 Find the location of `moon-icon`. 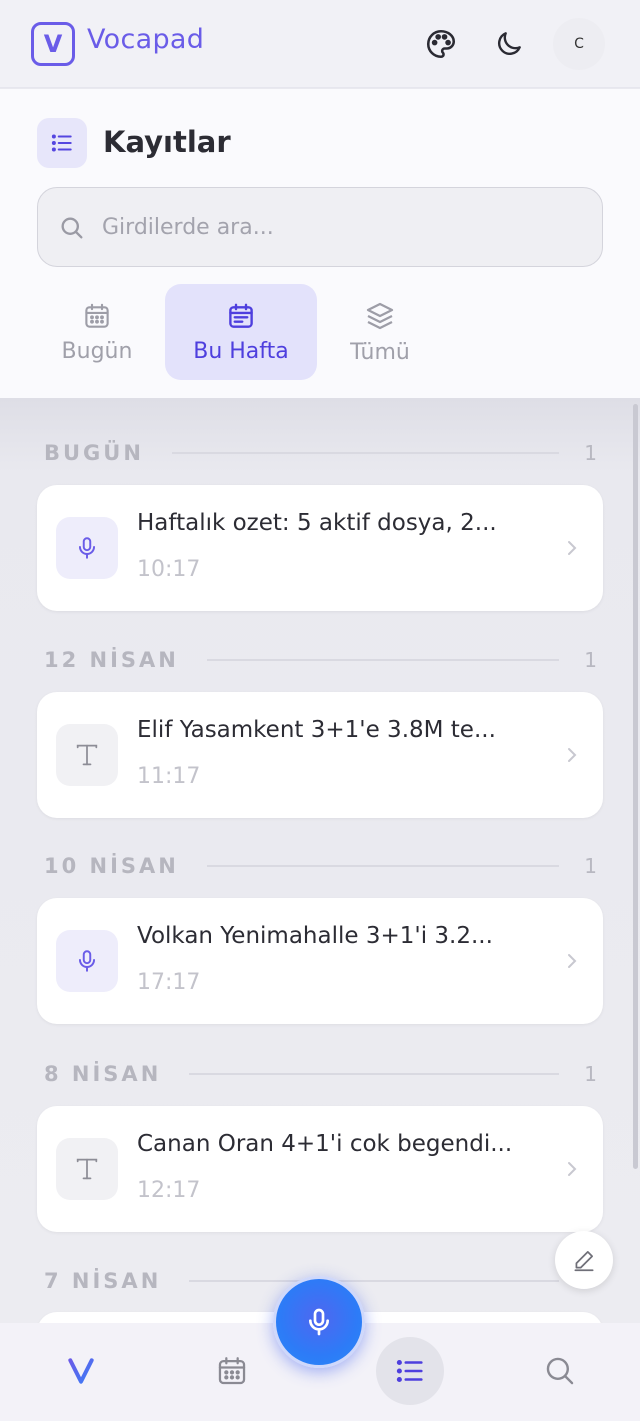

moon-icon is located at coordinates (509, 43).